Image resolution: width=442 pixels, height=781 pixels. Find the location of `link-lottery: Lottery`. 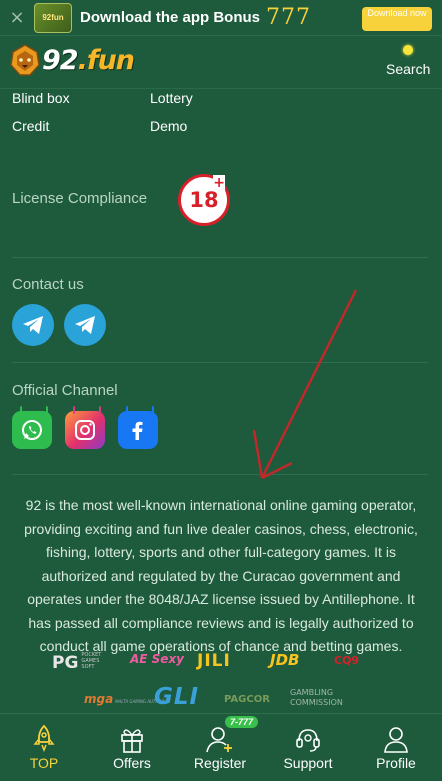

link-lottery: Lottery is located at coordinates (171, 98).